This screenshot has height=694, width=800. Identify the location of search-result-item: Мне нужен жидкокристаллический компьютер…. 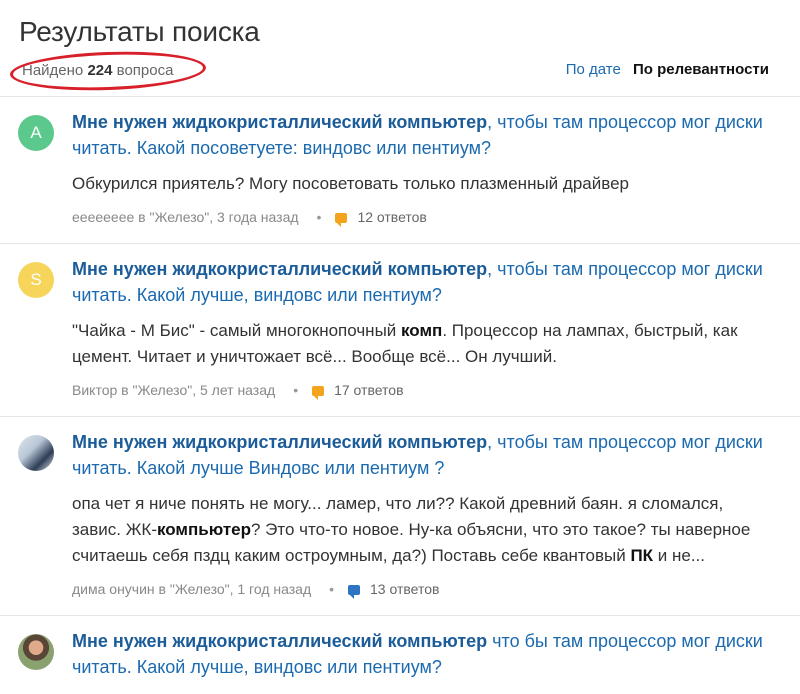
(400, 655).